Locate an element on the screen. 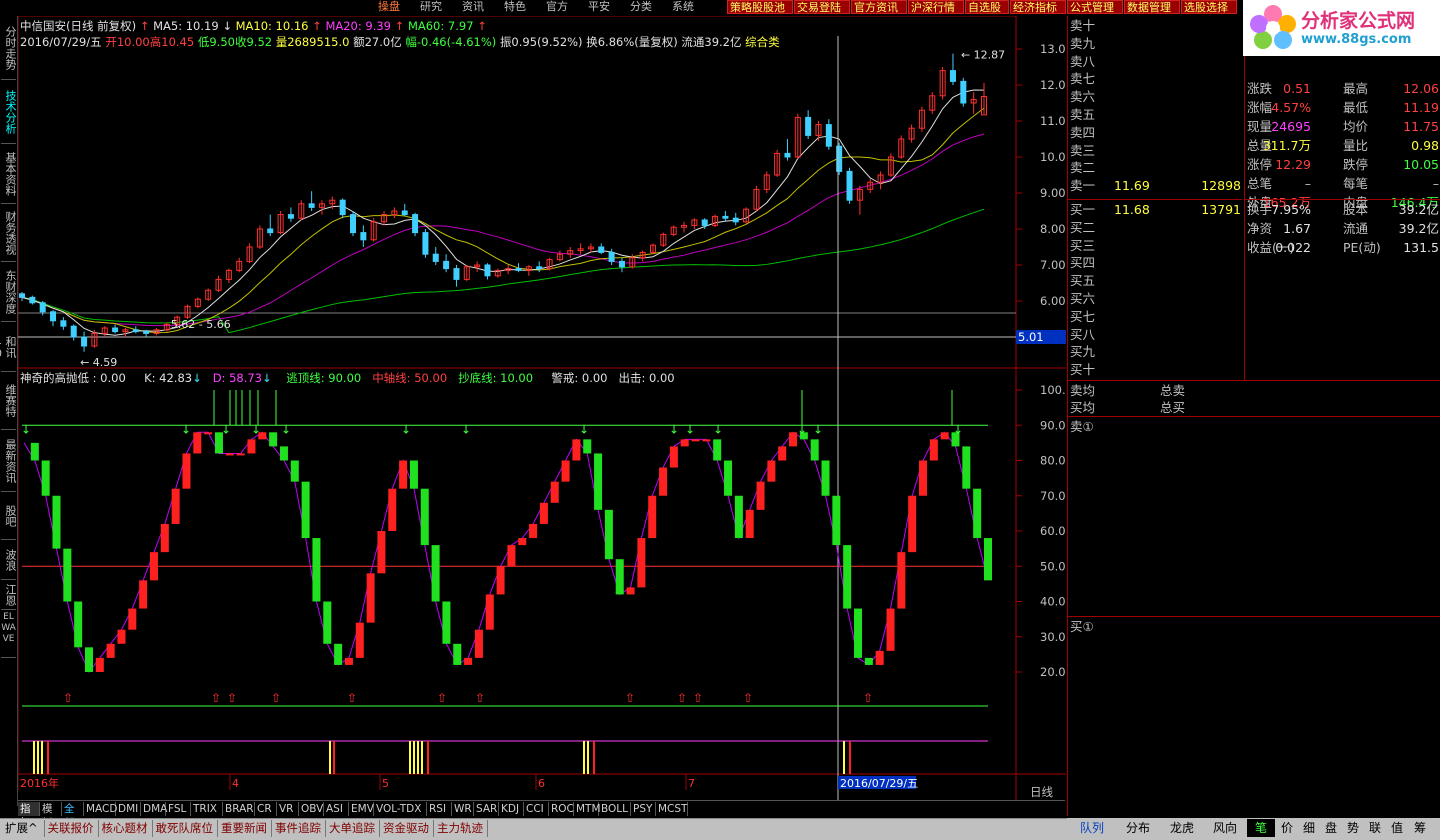 Image resolution: width=1440 pixels, height=840 pixels. indicator-tab-4: DMI is located at coordinates (128, 809).